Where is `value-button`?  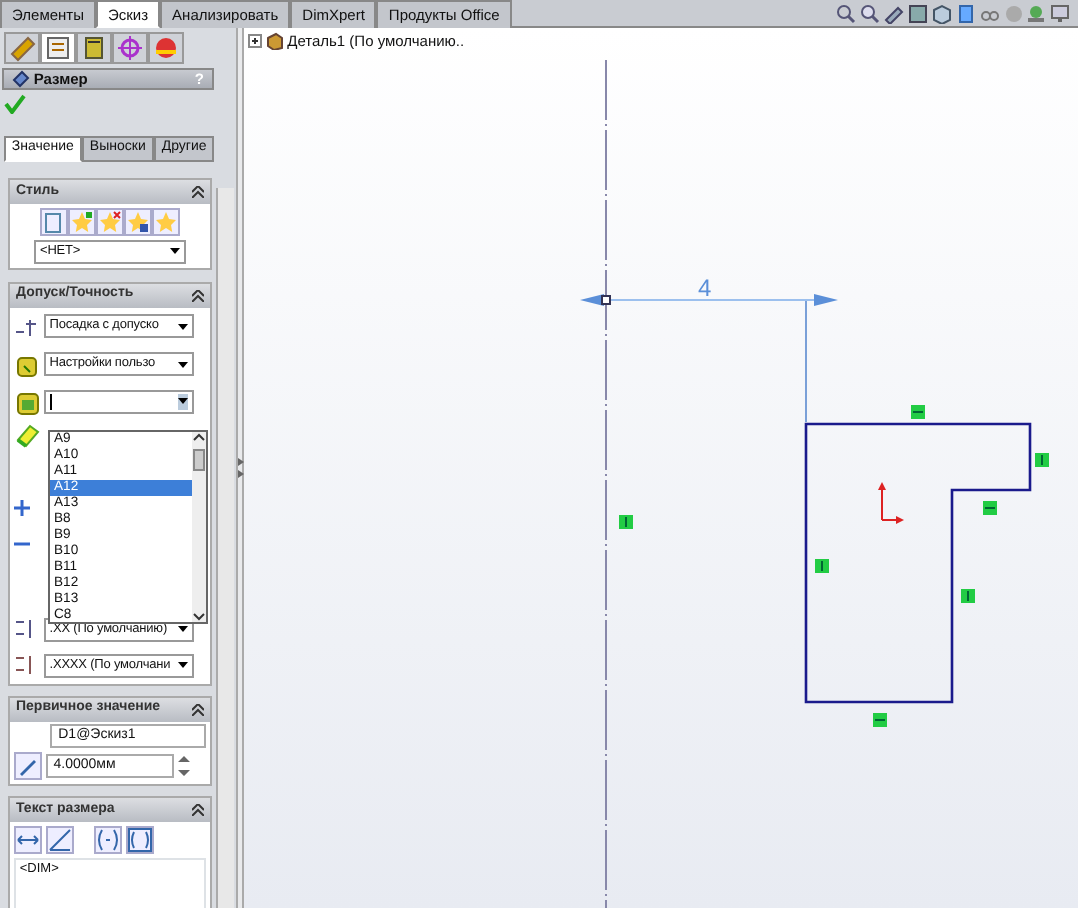 value-button is located at coordinates (27, 766).